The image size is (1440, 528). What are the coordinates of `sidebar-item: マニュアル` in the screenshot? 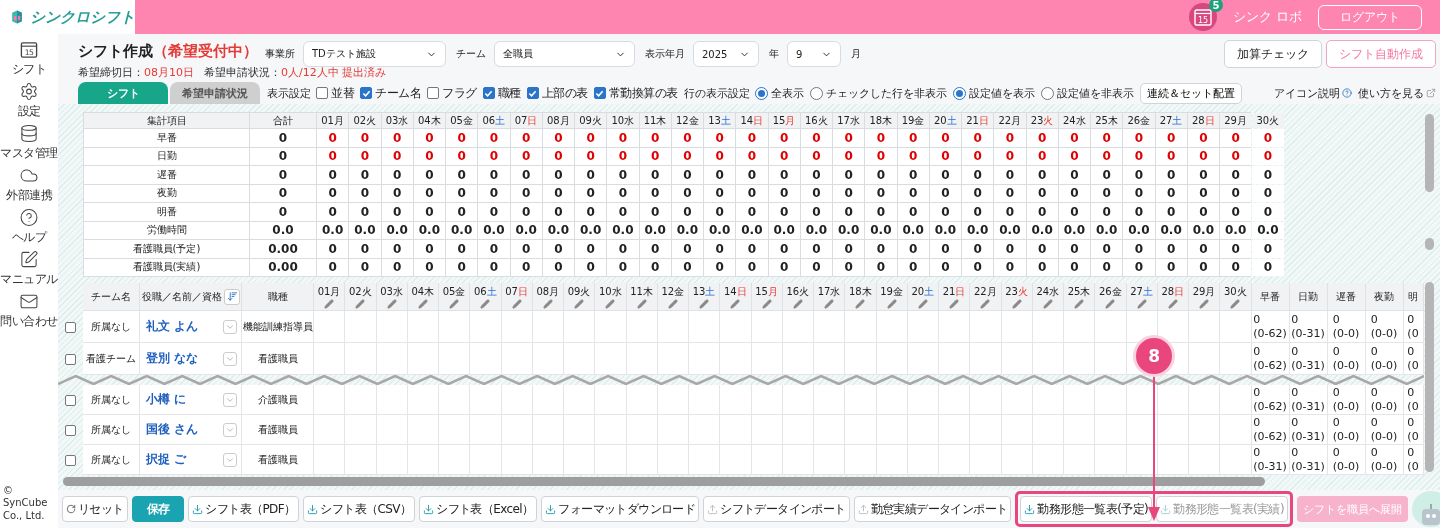 It's located at (29, 269).